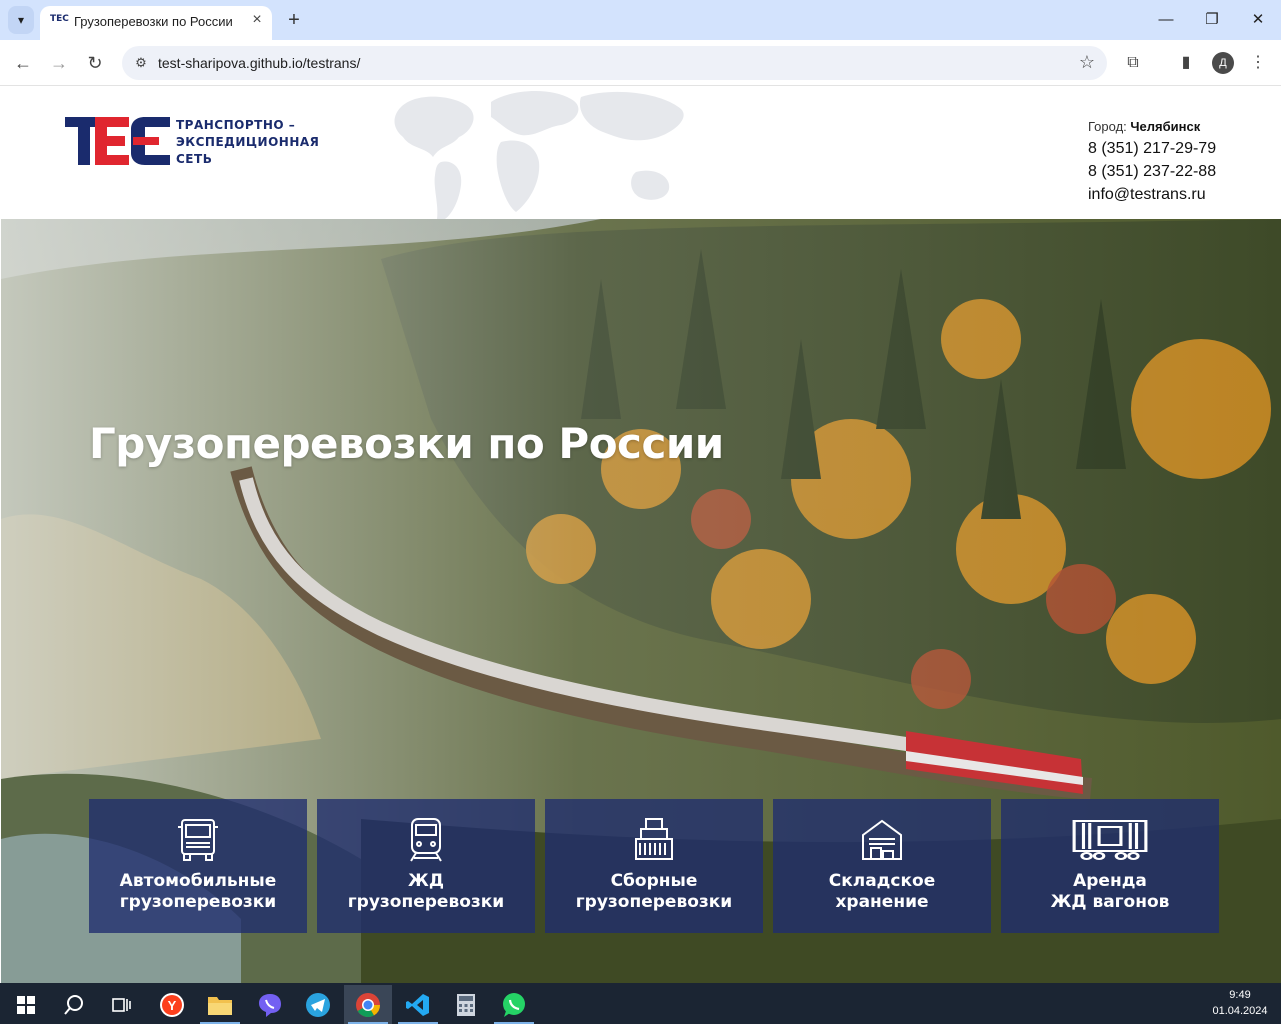 The image size is (1281, 1024). Describe the element at coordinates (1212, 20) in the screenshot. I see `restore-icon: ❐` at that location.